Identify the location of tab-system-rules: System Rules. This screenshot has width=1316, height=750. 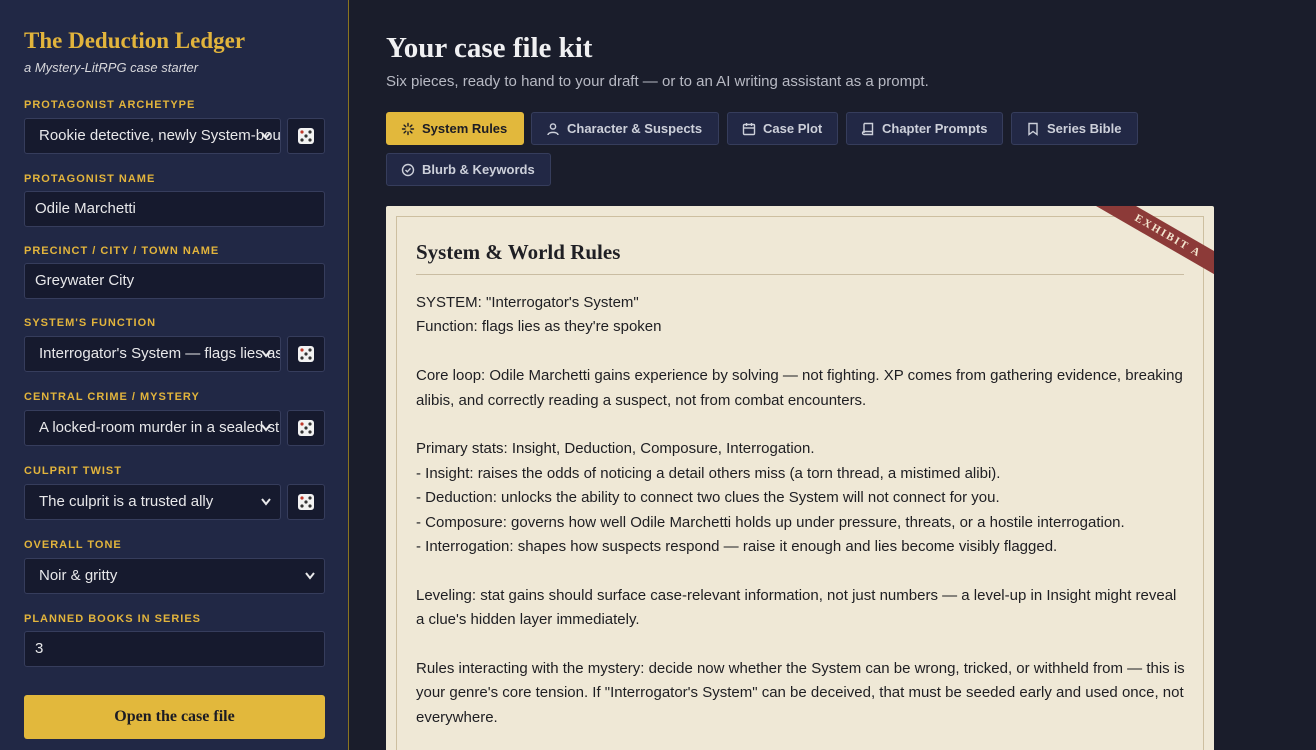
(455, 128).